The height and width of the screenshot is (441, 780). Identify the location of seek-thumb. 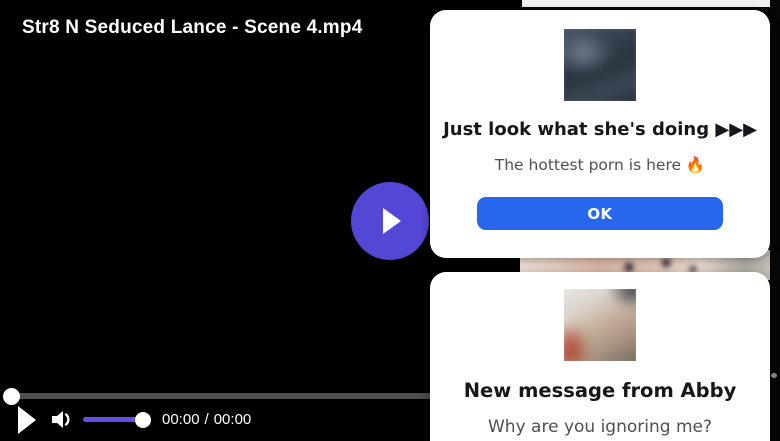
(11, 396).